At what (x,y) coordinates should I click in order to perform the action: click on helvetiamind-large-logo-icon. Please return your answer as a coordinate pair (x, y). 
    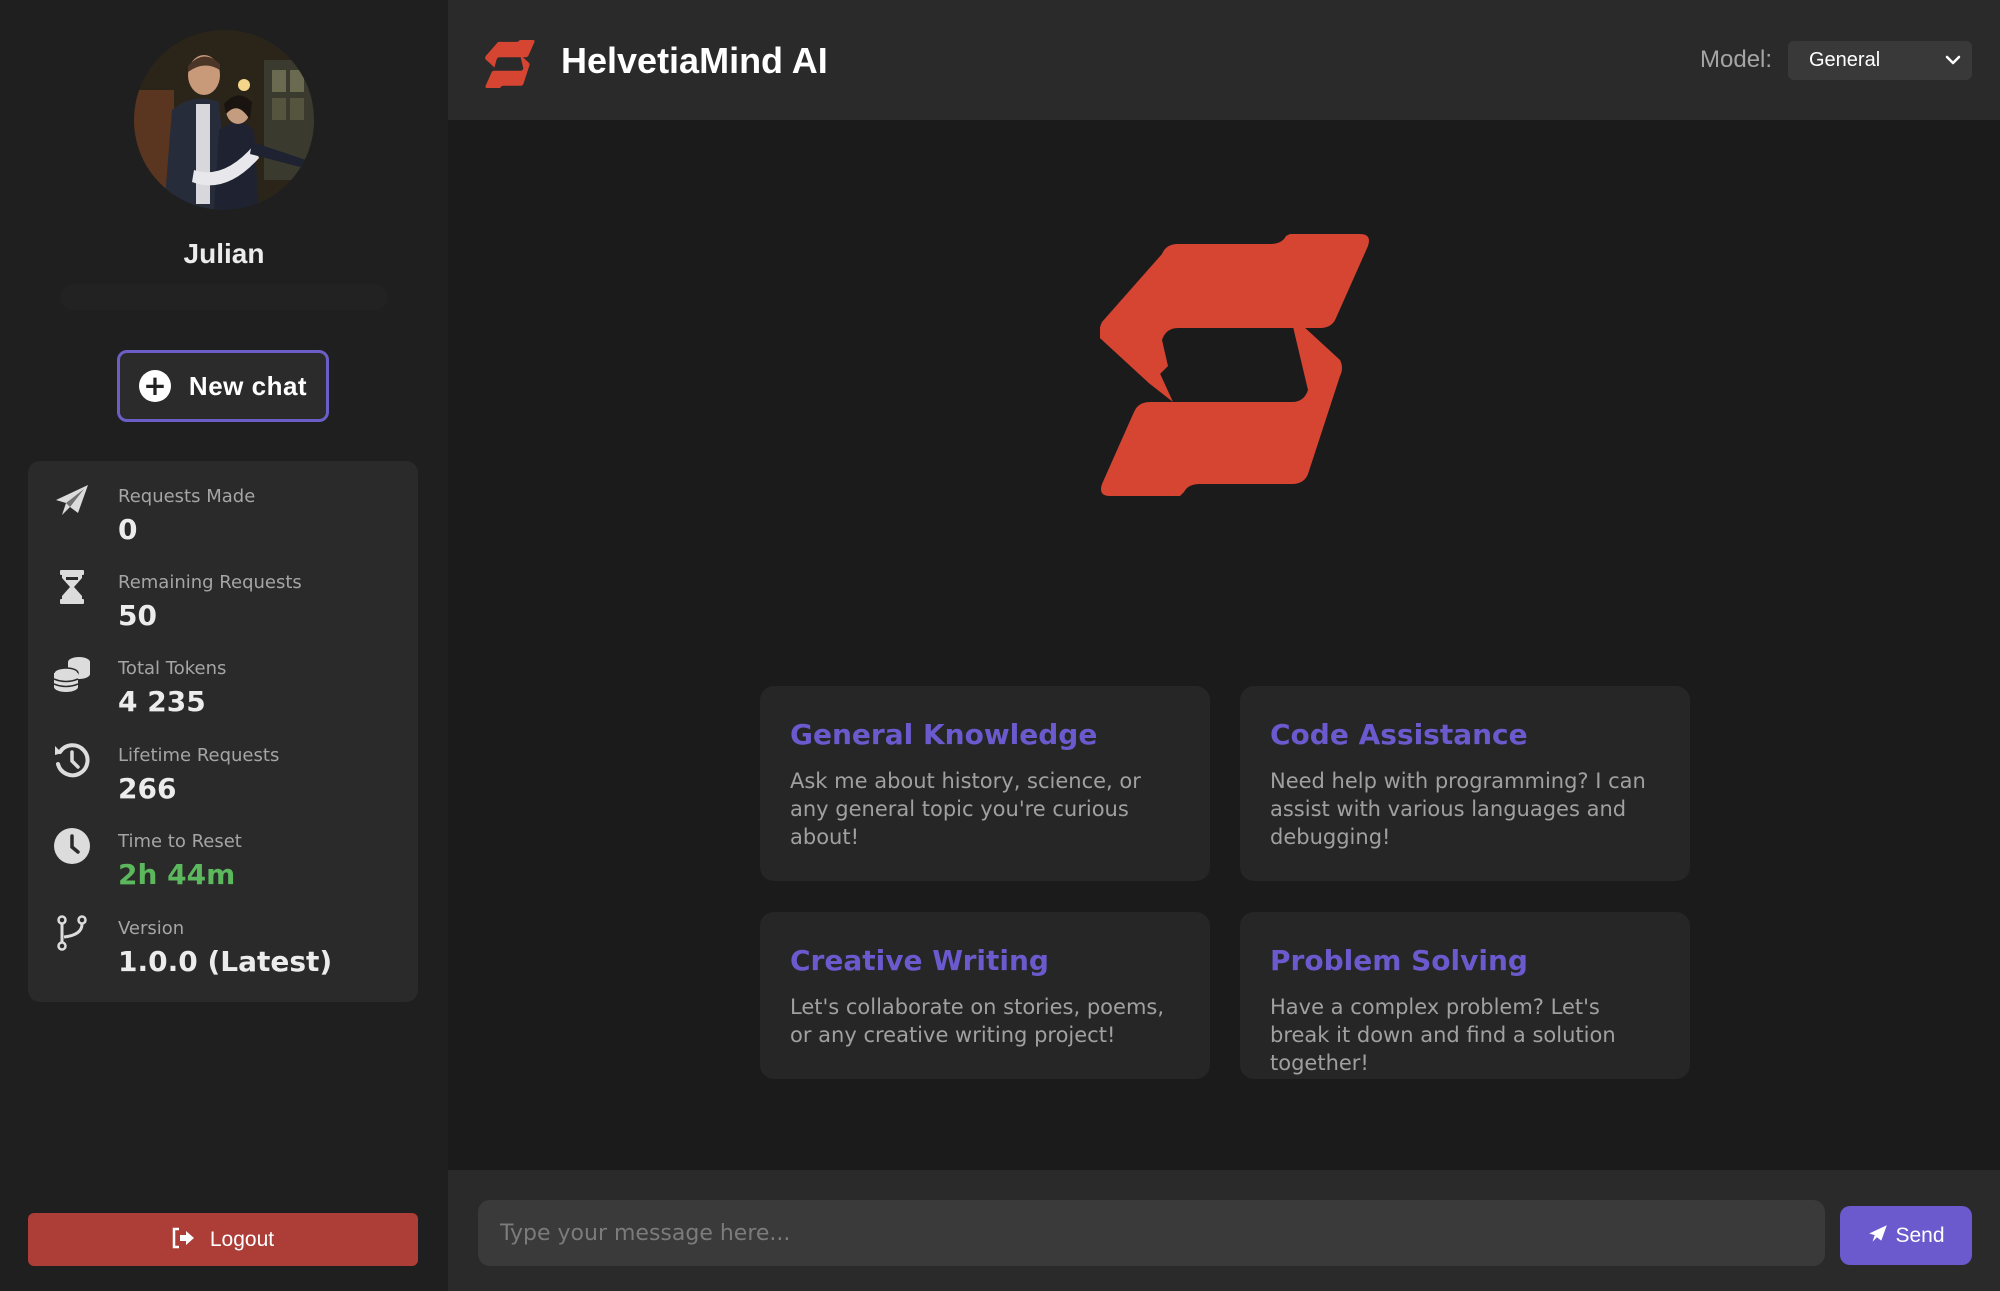
    Looking at the image, I should click on (1234, 365).